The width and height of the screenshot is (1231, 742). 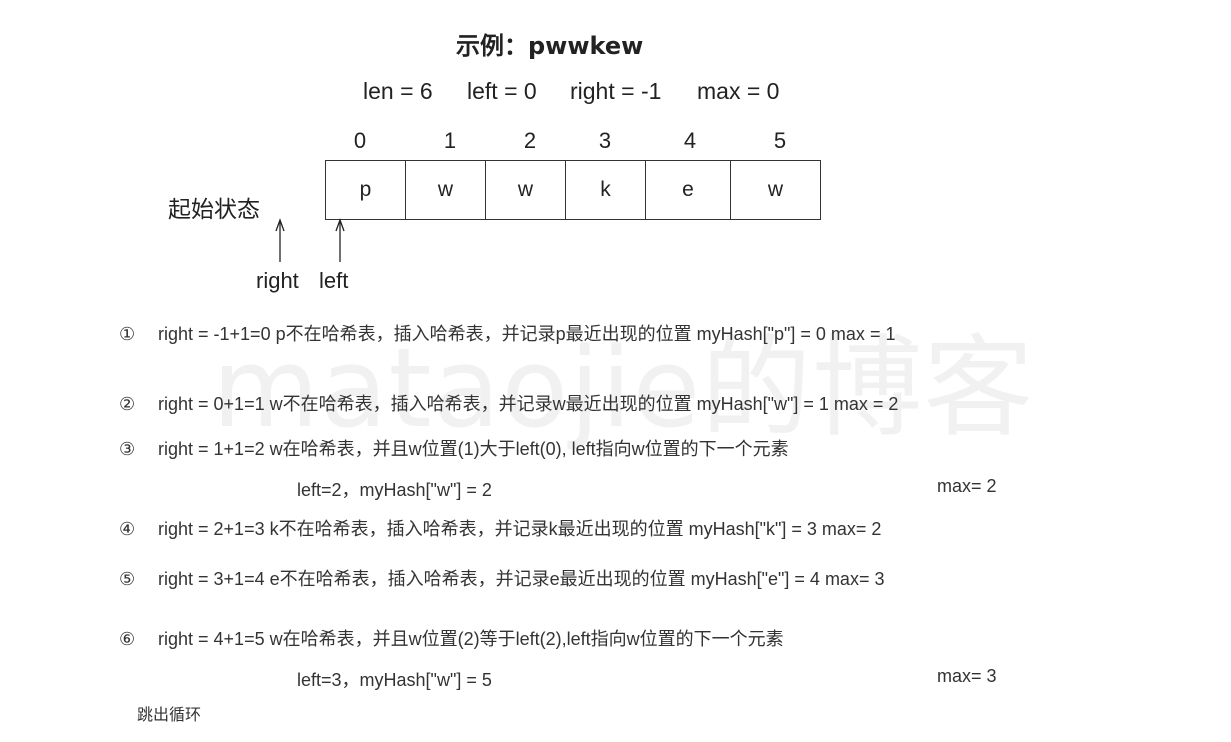 I want to click on step-sub-text: left=2，myHash["w"] = 2, so click(x=394, y=490).